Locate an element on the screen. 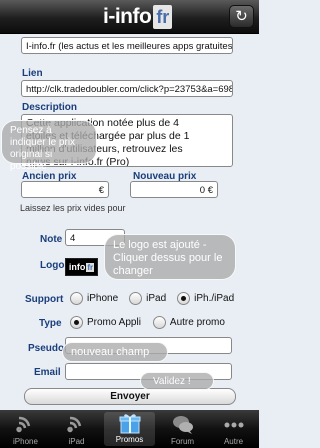 Image resolution: width=320 pixels, height=448 pixels. chat-bubbles-icon is located at coordinates (183, 425).